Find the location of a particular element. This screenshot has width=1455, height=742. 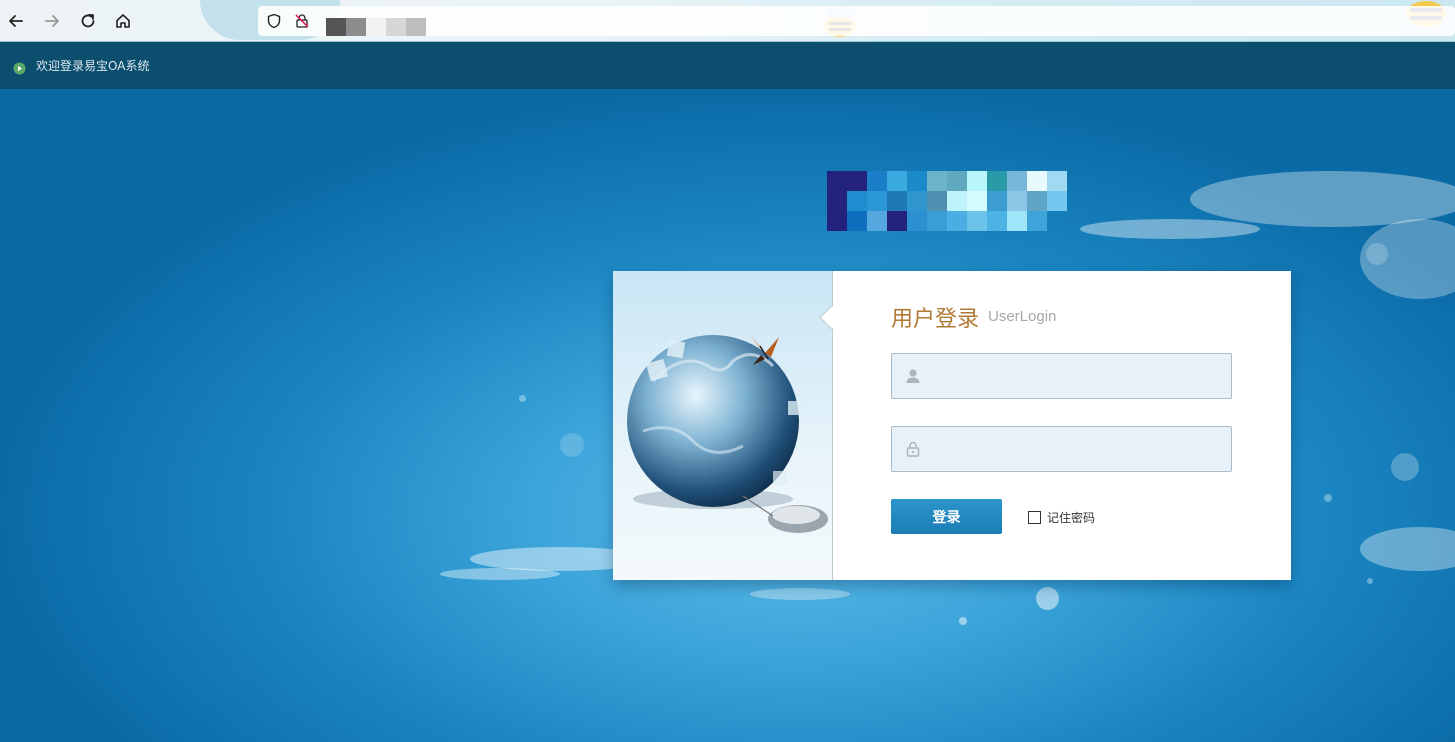

globe-illustration is located at coordinates (723, 425).